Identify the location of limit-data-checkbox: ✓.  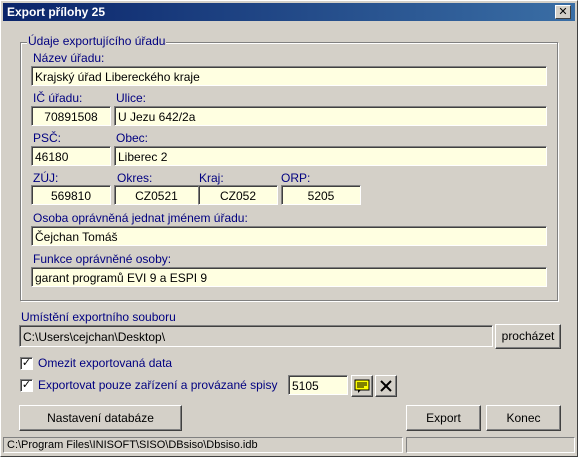
(26, 363).